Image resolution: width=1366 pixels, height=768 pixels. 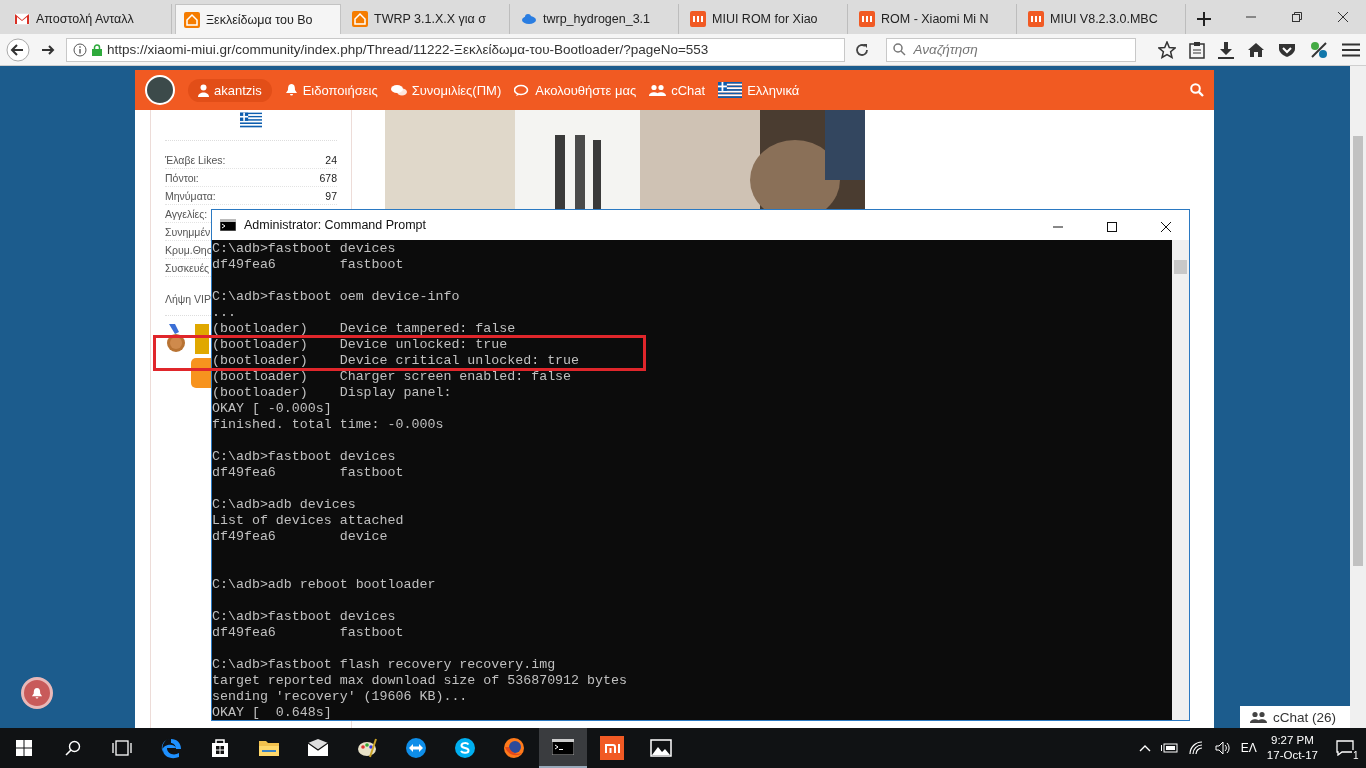 What do you see at coordinates (190, 195) in the screenshot?
I see `stat-label: Μηνύματα:` at bounding box center [190, 195].